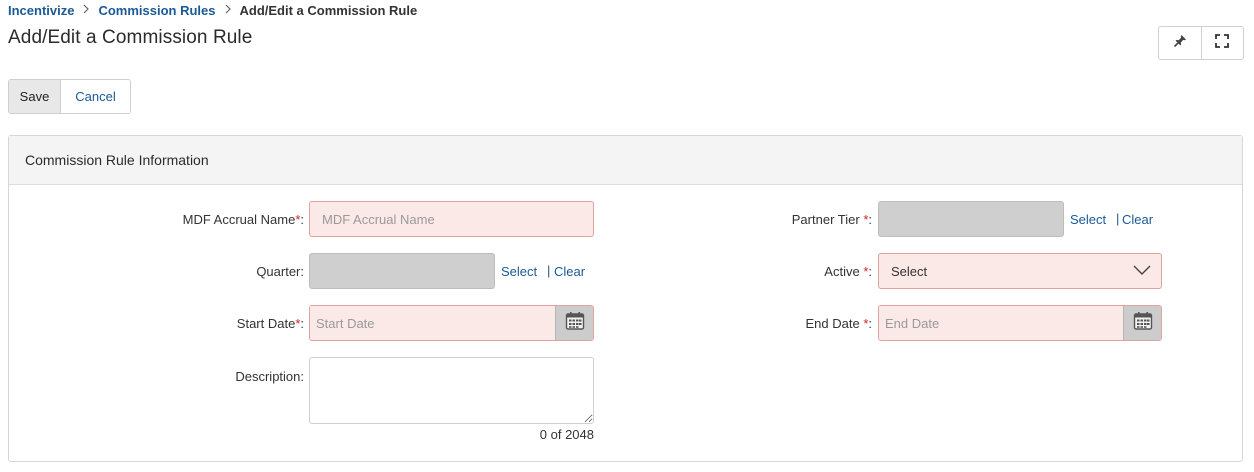  Describe the element at coordinates (130, 37) in the screenshot. I see `page-title: Add/Edit a Commission Rule` at that location.